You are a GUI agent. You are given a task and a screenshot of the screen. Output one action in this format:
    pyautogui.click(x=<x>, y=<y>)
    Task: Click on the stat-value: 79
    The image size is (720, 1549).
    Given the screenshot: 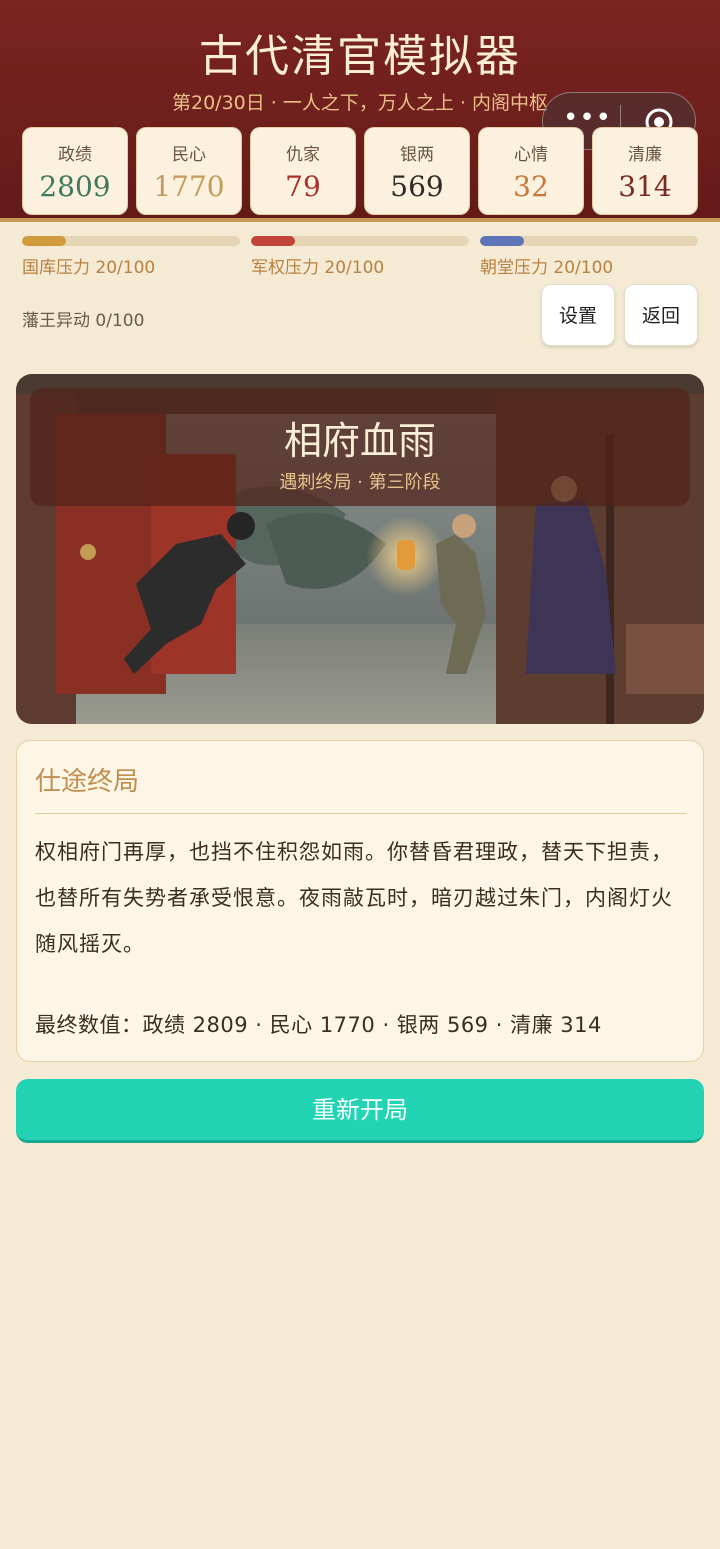 What is the action you would take?
    pyautogui.click(x=303, y=186)
    